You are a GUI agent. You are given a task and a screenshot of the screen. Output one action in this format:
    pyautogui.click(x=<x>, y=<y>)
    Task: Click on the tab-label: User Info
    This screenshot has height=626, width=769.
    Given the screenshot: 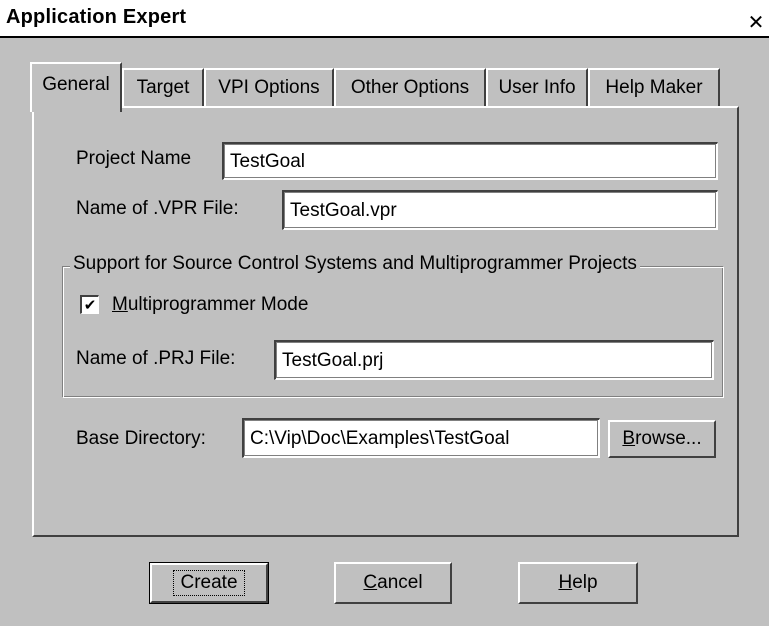 What is the action you would take?
    pyautogui.click(x=537, y=87)
    